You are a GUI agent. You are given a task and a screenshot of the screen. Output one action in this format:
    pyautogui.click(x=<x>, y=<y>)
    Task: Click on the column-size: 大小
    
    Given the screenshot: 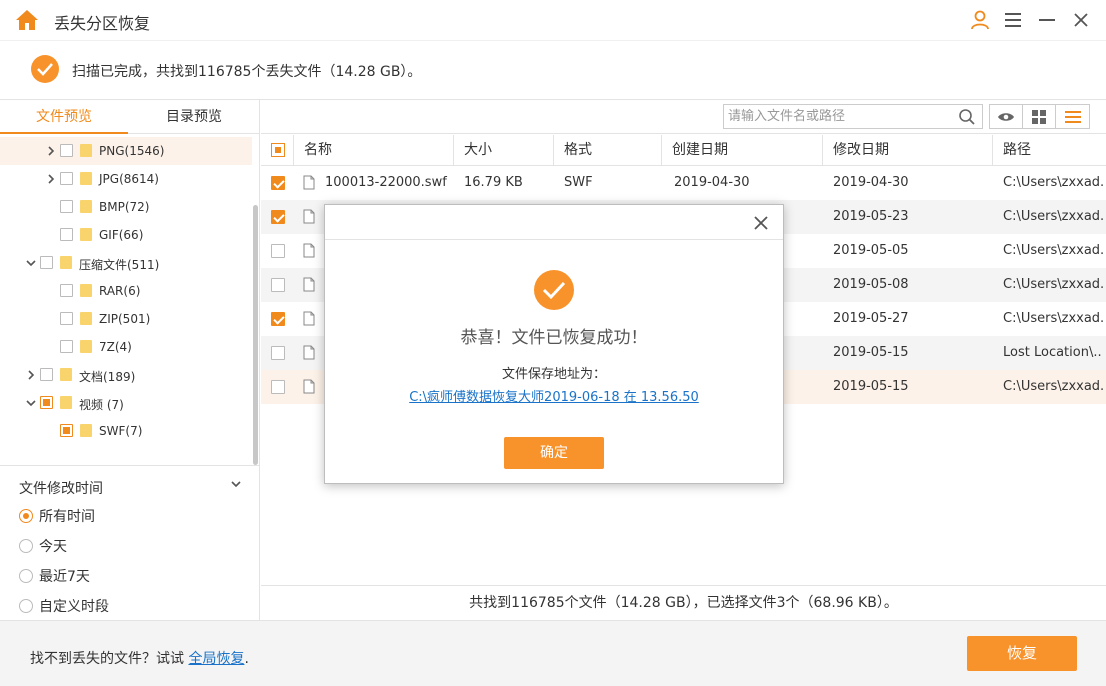 What is the action you would take?
    pyautogui.click(x=504, y=150)
    